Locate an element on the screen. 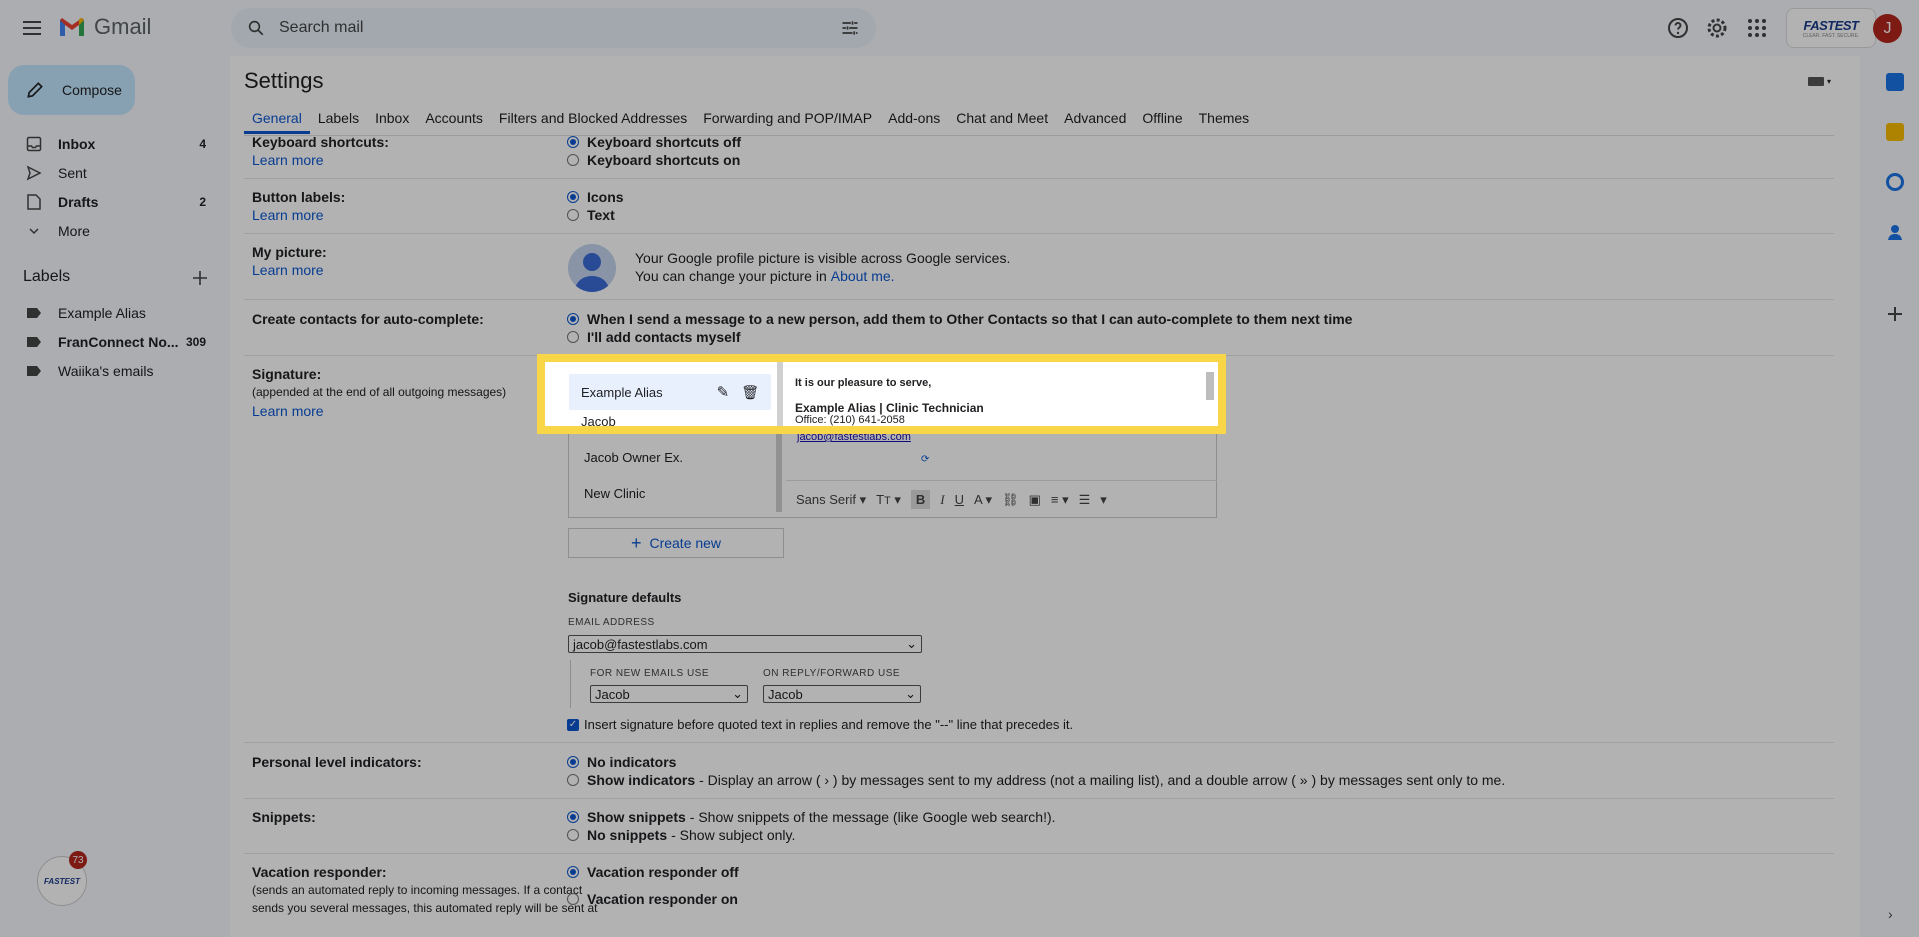  get-addons-icon is located at coordinates (1895, 314).